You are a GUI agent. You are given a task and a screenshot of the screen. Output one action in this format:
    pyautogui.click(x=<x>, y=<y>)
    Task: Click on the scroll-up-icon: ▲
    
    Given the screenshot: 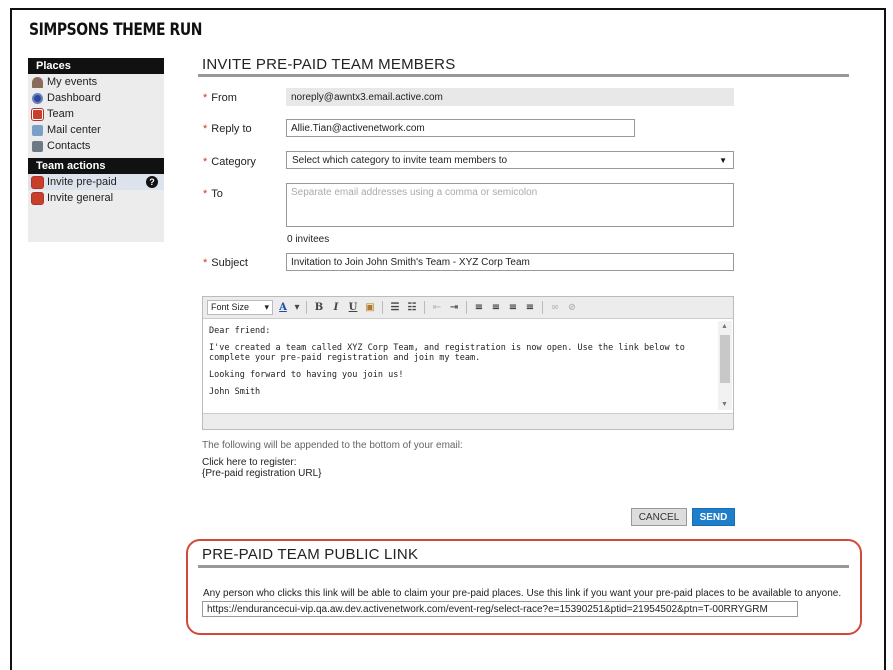 What is the action you would take?
    pyautogui.click(x=724, y=326)
    